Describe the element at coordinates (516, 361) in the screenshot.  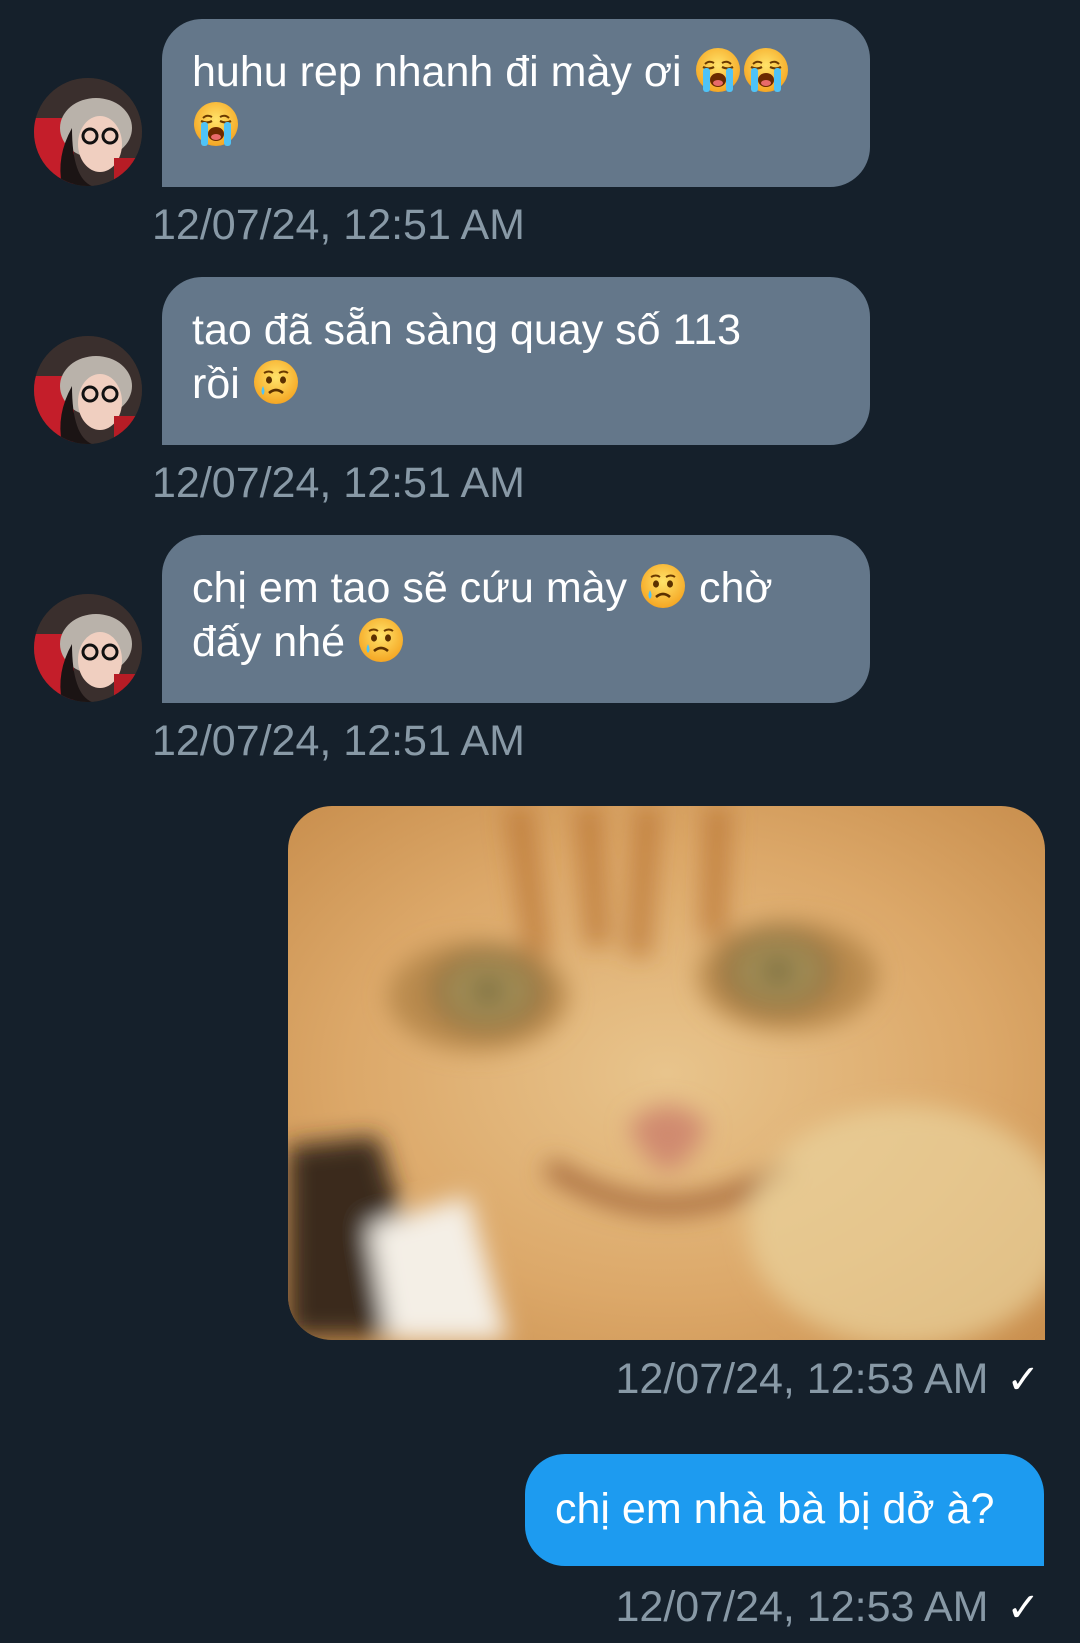
I see `incoming-message-bubble: tao đã sẵn sàng quay số 113 rồi` at that location.